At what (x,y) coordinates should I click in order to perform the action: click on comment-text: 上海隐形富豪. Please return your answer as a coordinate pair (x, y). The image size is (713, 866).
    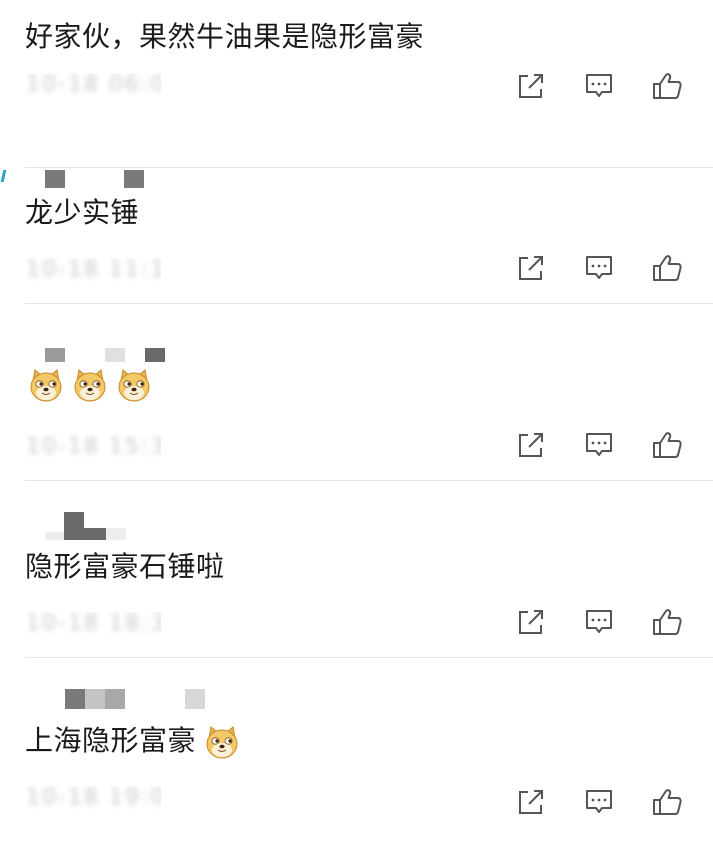
    Looking at the image, I should click on (111, 740).